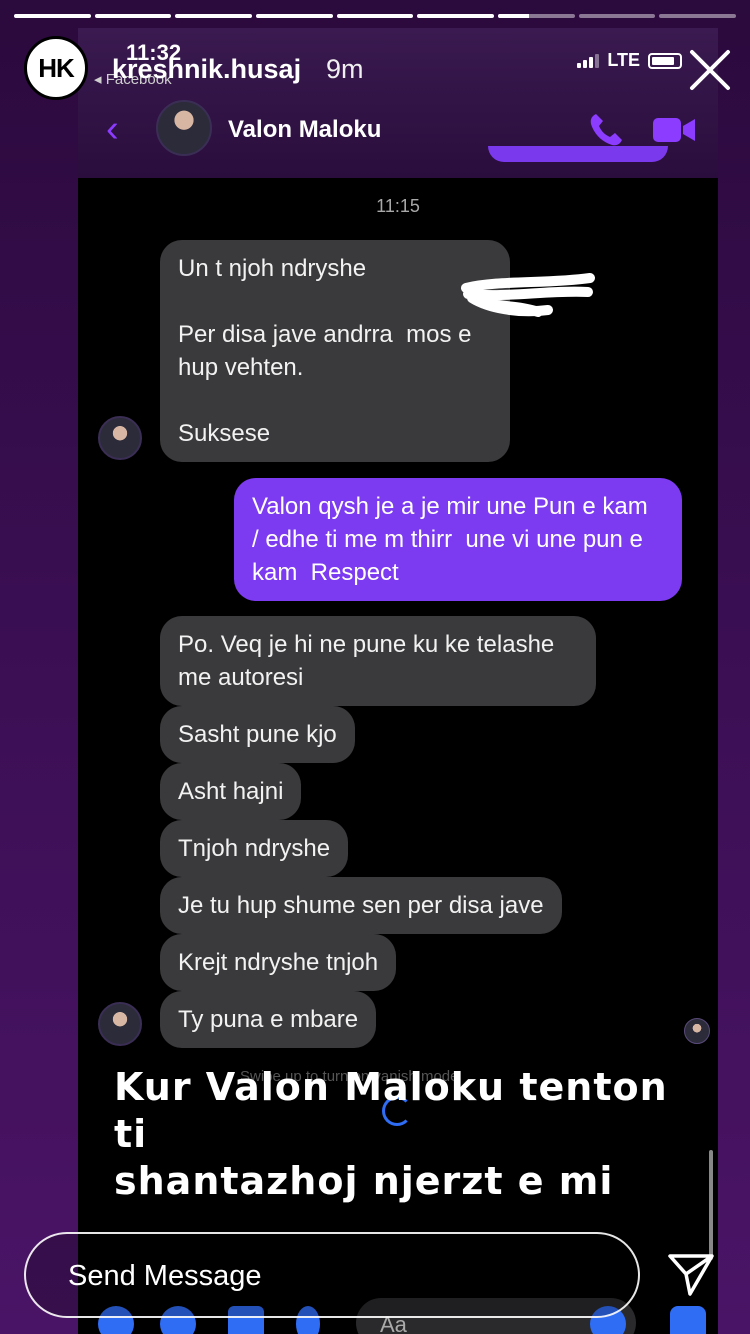 The height and width of the screenshot is (1334, 750). Describe the element at coordinates (665, 60) in the screenshot. I see `battery-icon` at that location.